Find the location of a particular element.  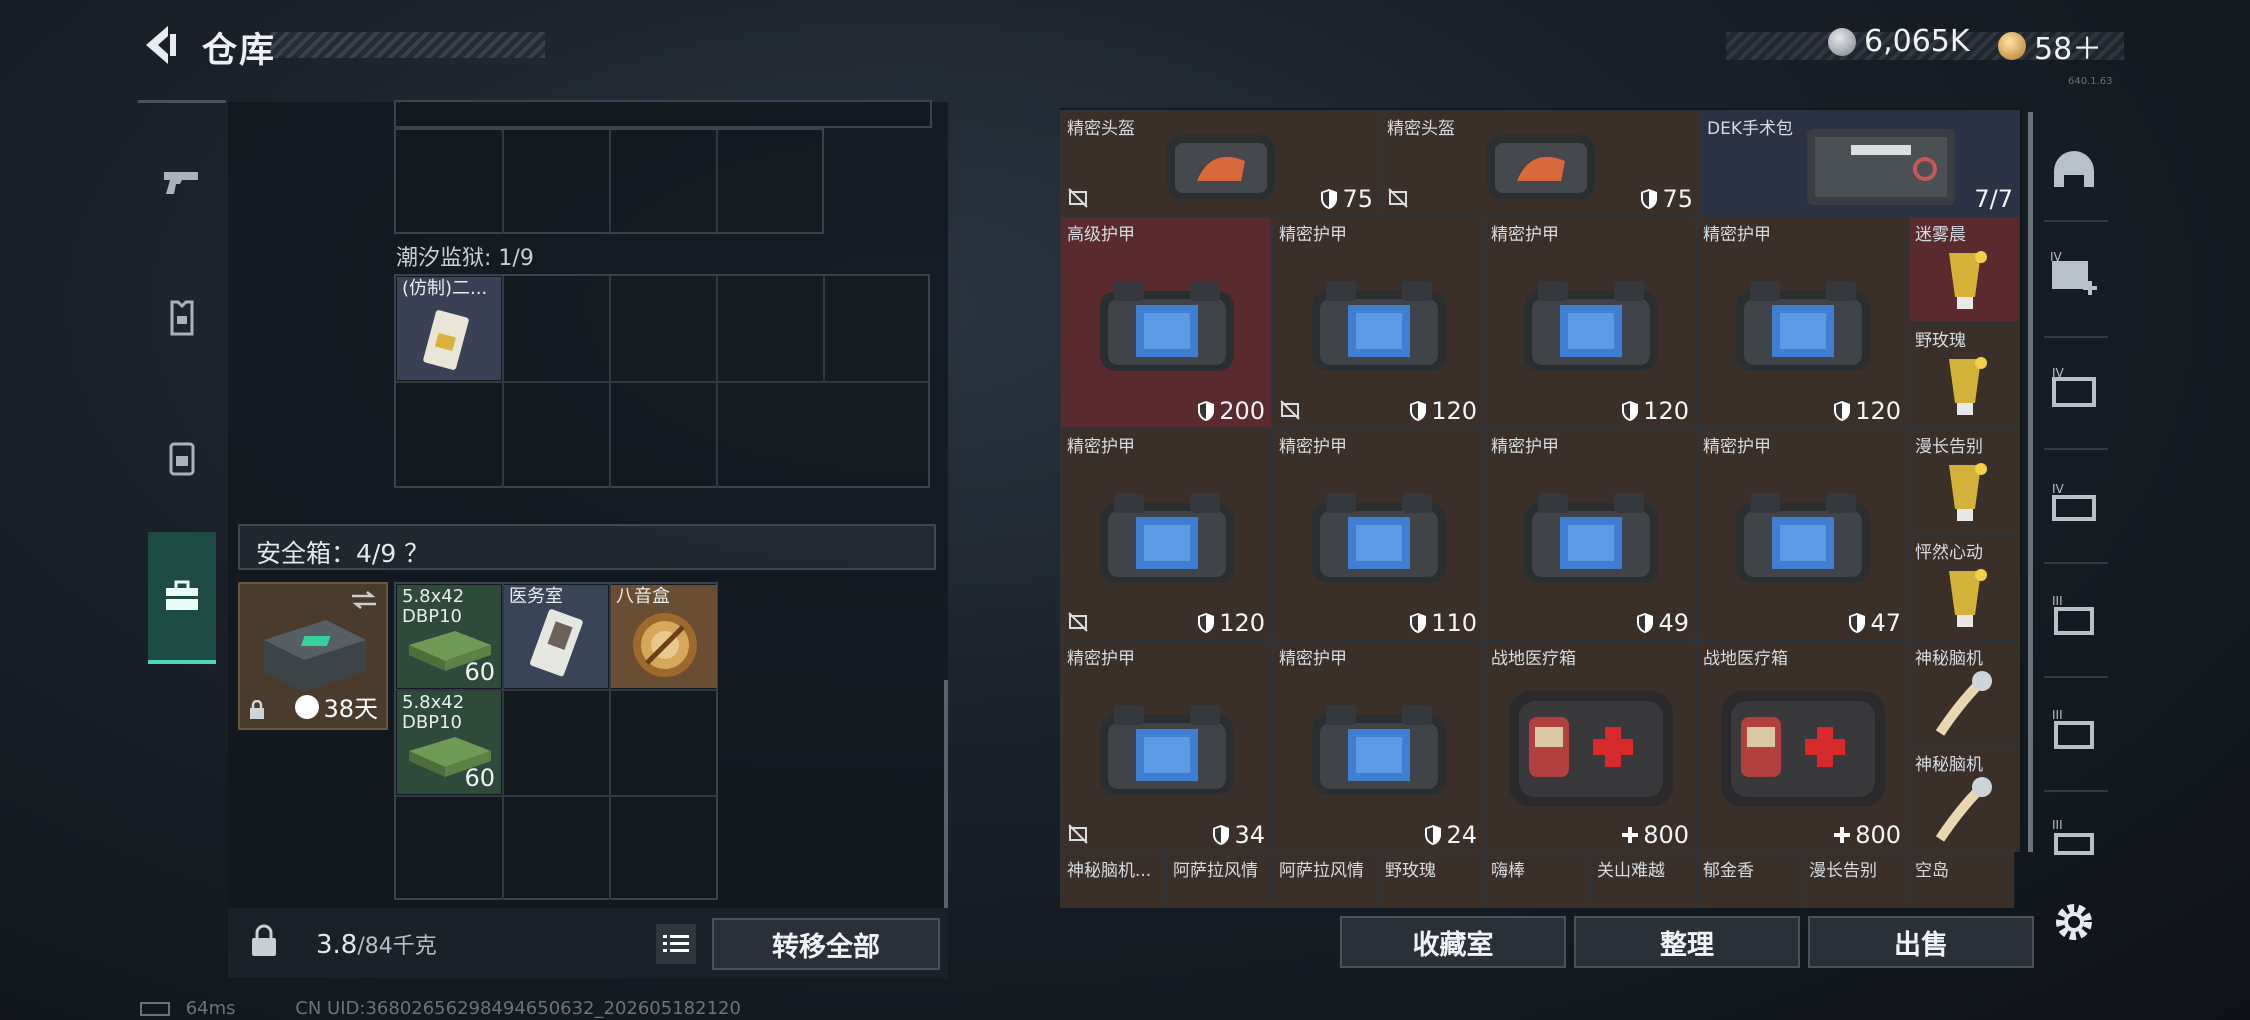

item-value: 200 is located at coordinates (1231, 411).